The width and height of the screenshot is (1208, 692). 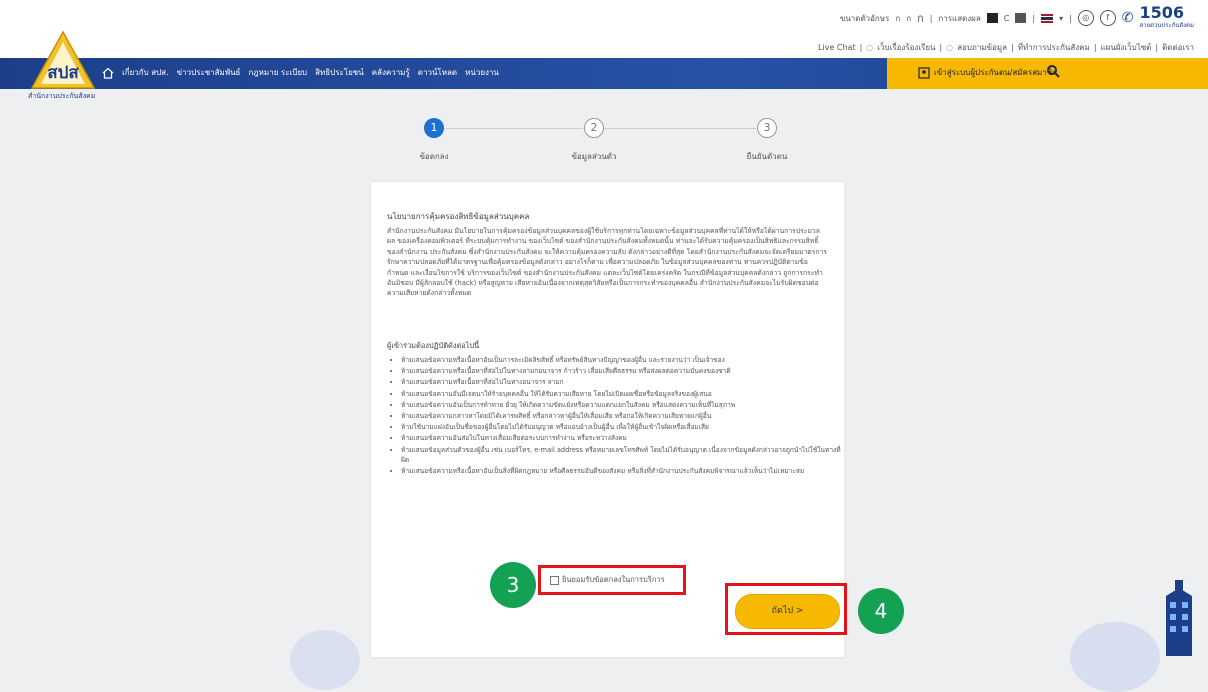 What do you see at coordinates (434, 156) in the screenshot?
I see `step-1-label: ข้อตกลง` at bounding box center [434, 156].